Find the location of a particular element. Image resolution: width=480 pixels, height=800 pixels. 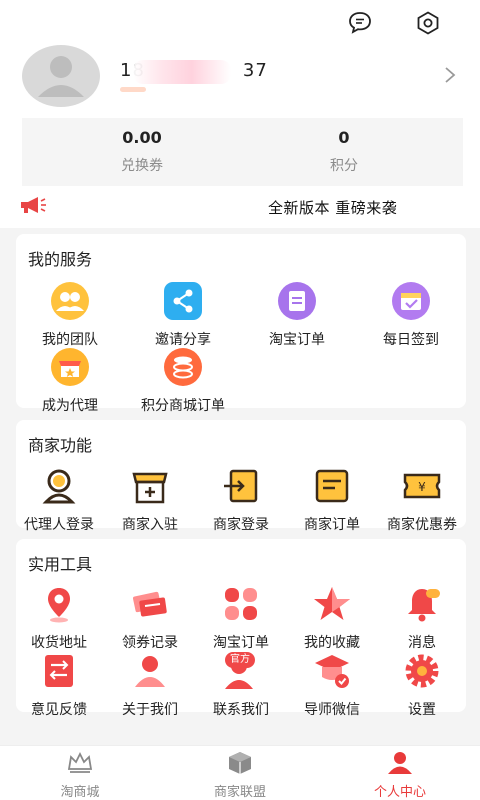

official-badge: 官方 is located at coordinates (240, 660).